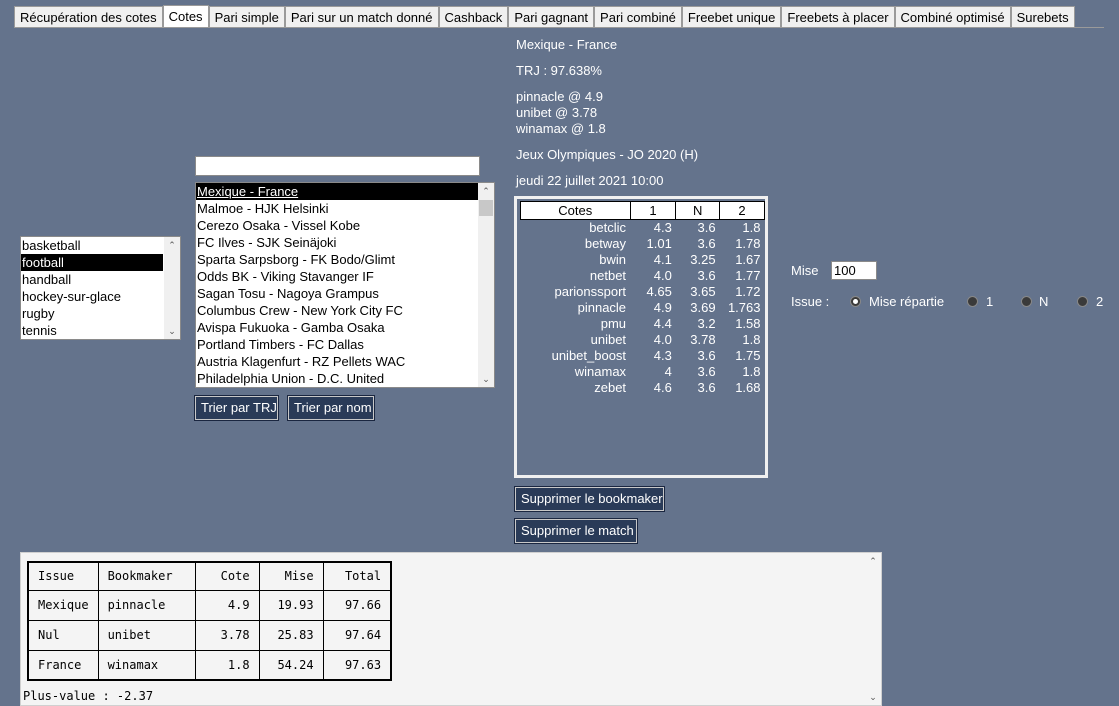 The height and width of the screenshot is (706, 1119). I want to click on odd-1: 4.65, so click(659, 291).